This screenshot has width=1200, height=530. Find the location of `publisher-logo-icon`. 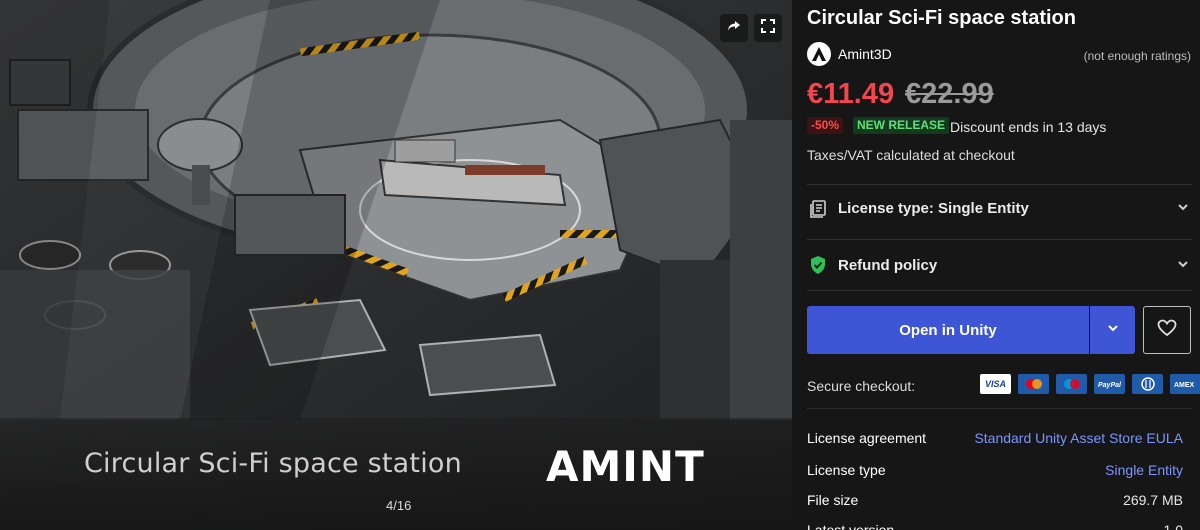

publisher-logo-icon is located at coordinates (819, 54).